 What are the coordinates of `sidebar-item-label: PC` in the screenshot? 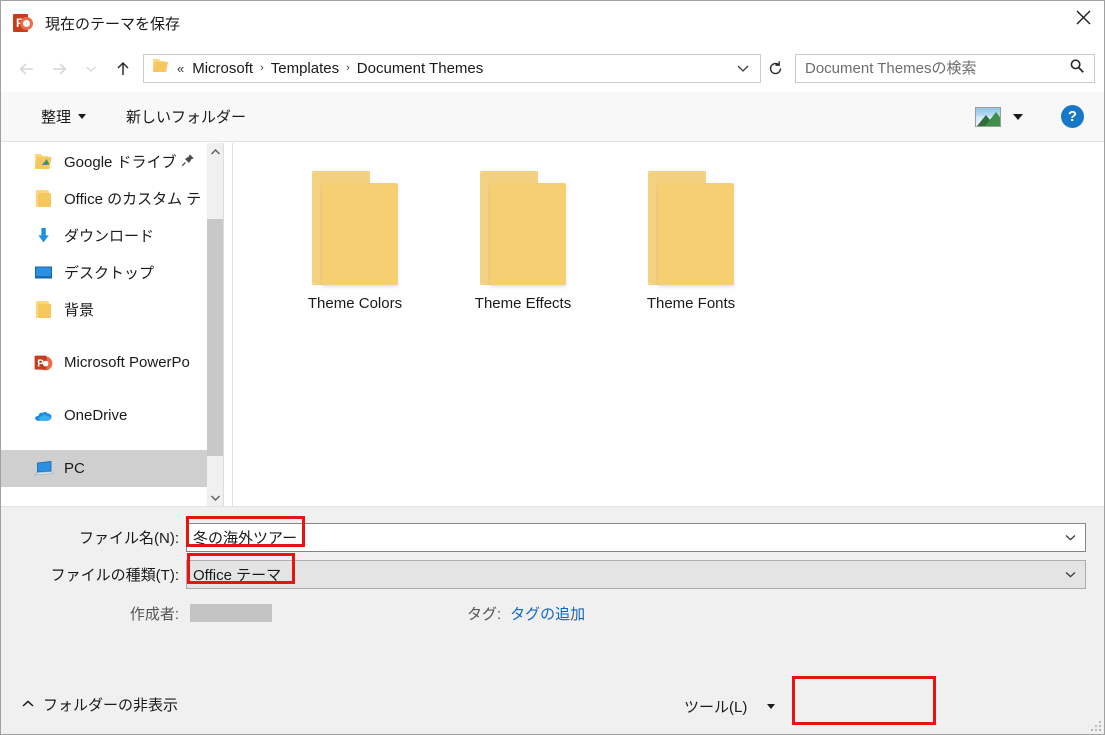 It's located at (74, 468).